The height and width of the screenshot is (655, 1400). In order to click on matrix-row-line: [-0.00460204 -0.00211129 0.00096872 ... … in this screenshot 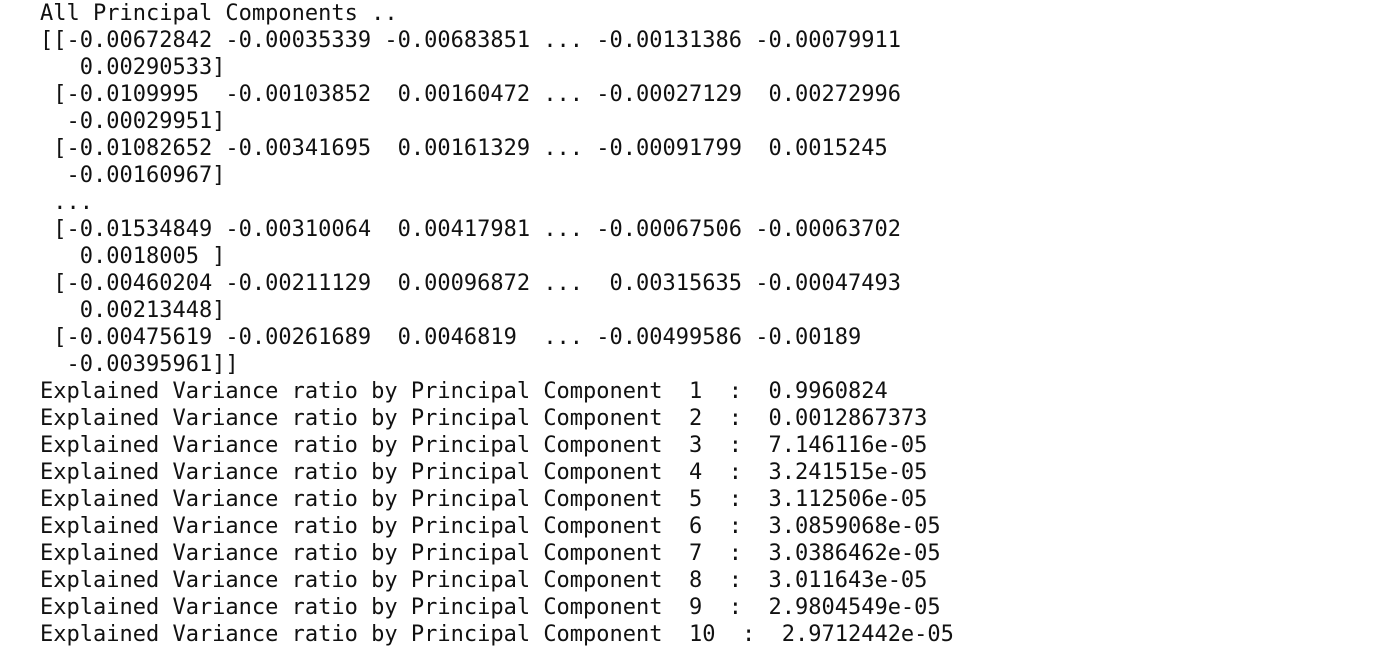, I will do `click(470, 283)`.